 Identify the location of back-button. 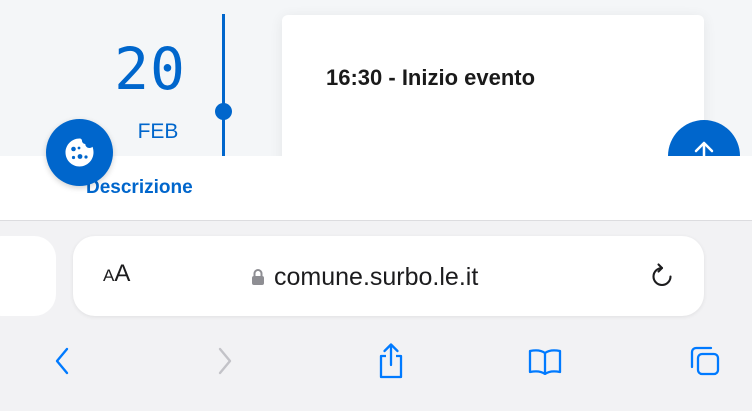
(62, 361).